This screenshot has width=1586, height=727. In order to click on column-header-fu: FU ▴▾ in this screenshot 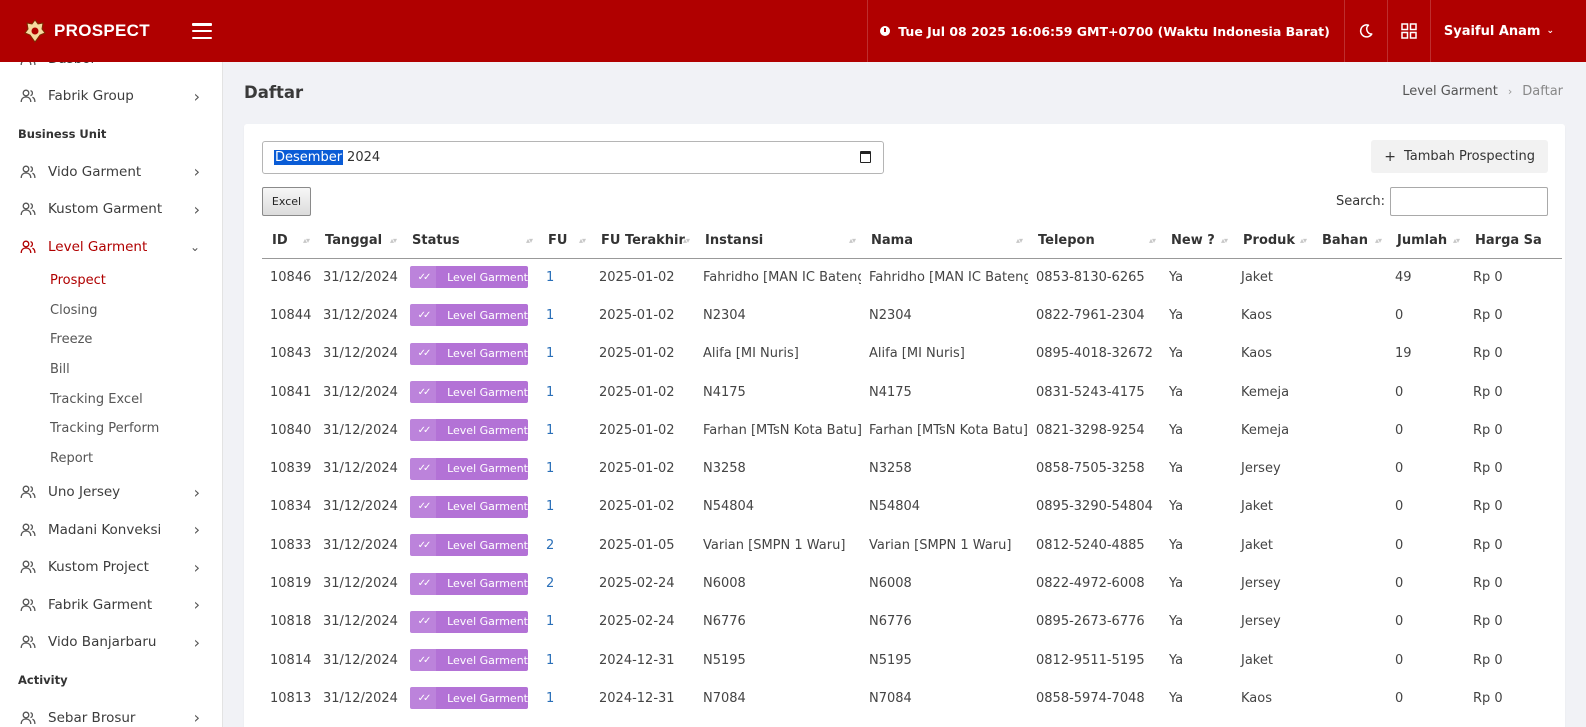, I will do `click(564, 241)`.